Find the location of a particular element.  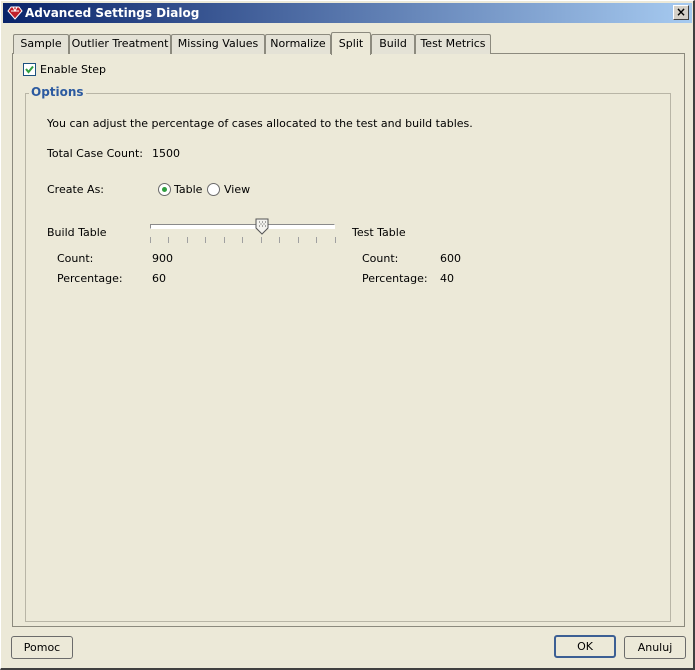

split-slider-track is located at coordinates (242, 226).